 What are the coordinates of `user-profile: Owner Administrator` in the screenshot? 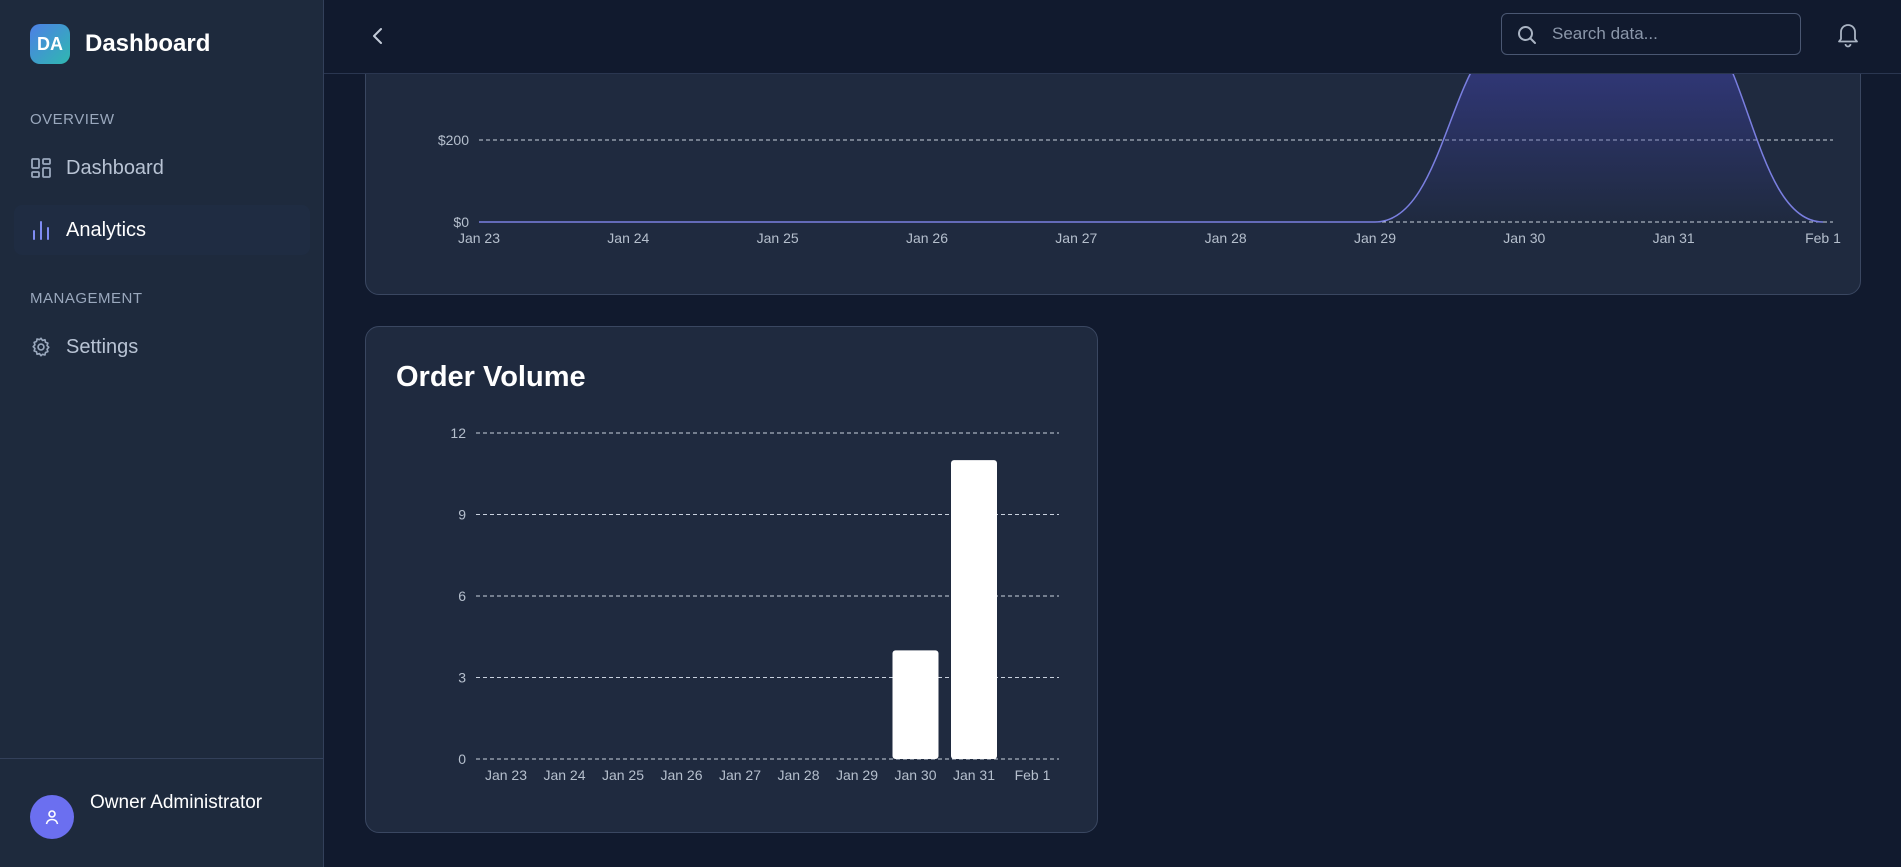 It's located at (162, 812).